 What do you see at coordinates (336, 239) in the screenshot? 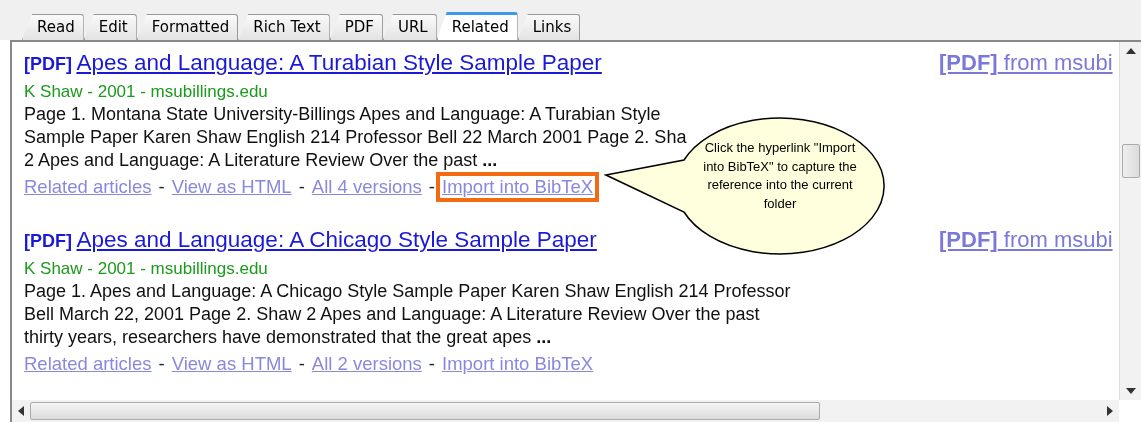
I see `result-title-link: Apes and Language: A Chicago Style Sample Paper` at bounding box center [336, 239].